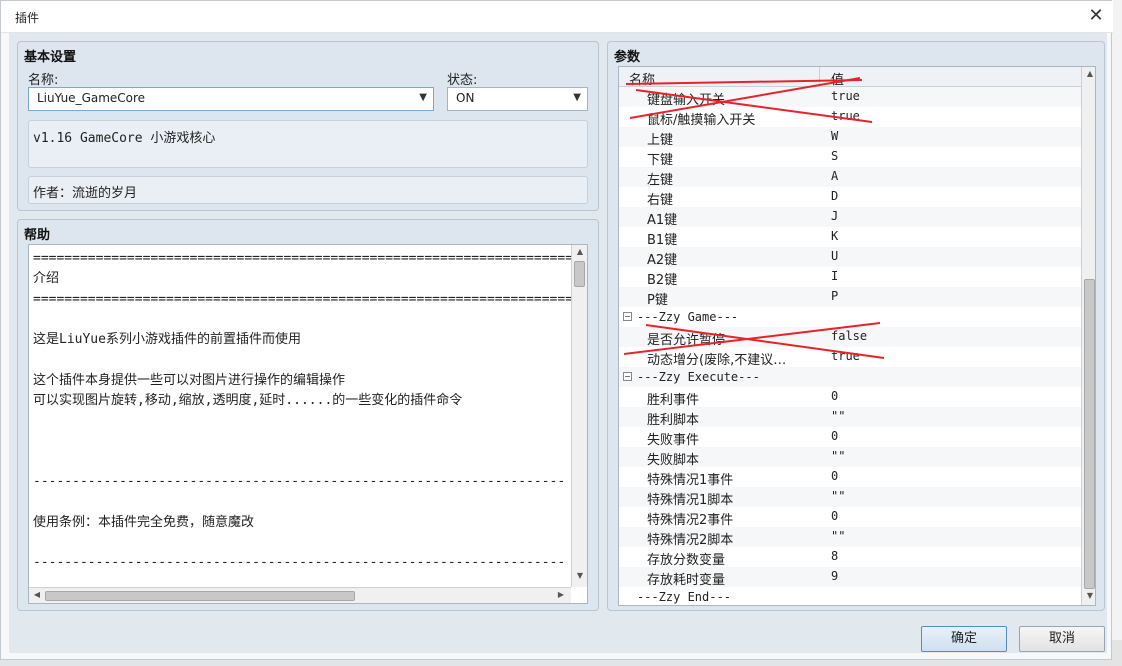 This screenshot has width=1122, height=666. Describe the element at coordinates (835, 556) in the screenshot. I see `param-value: 8` at that location.